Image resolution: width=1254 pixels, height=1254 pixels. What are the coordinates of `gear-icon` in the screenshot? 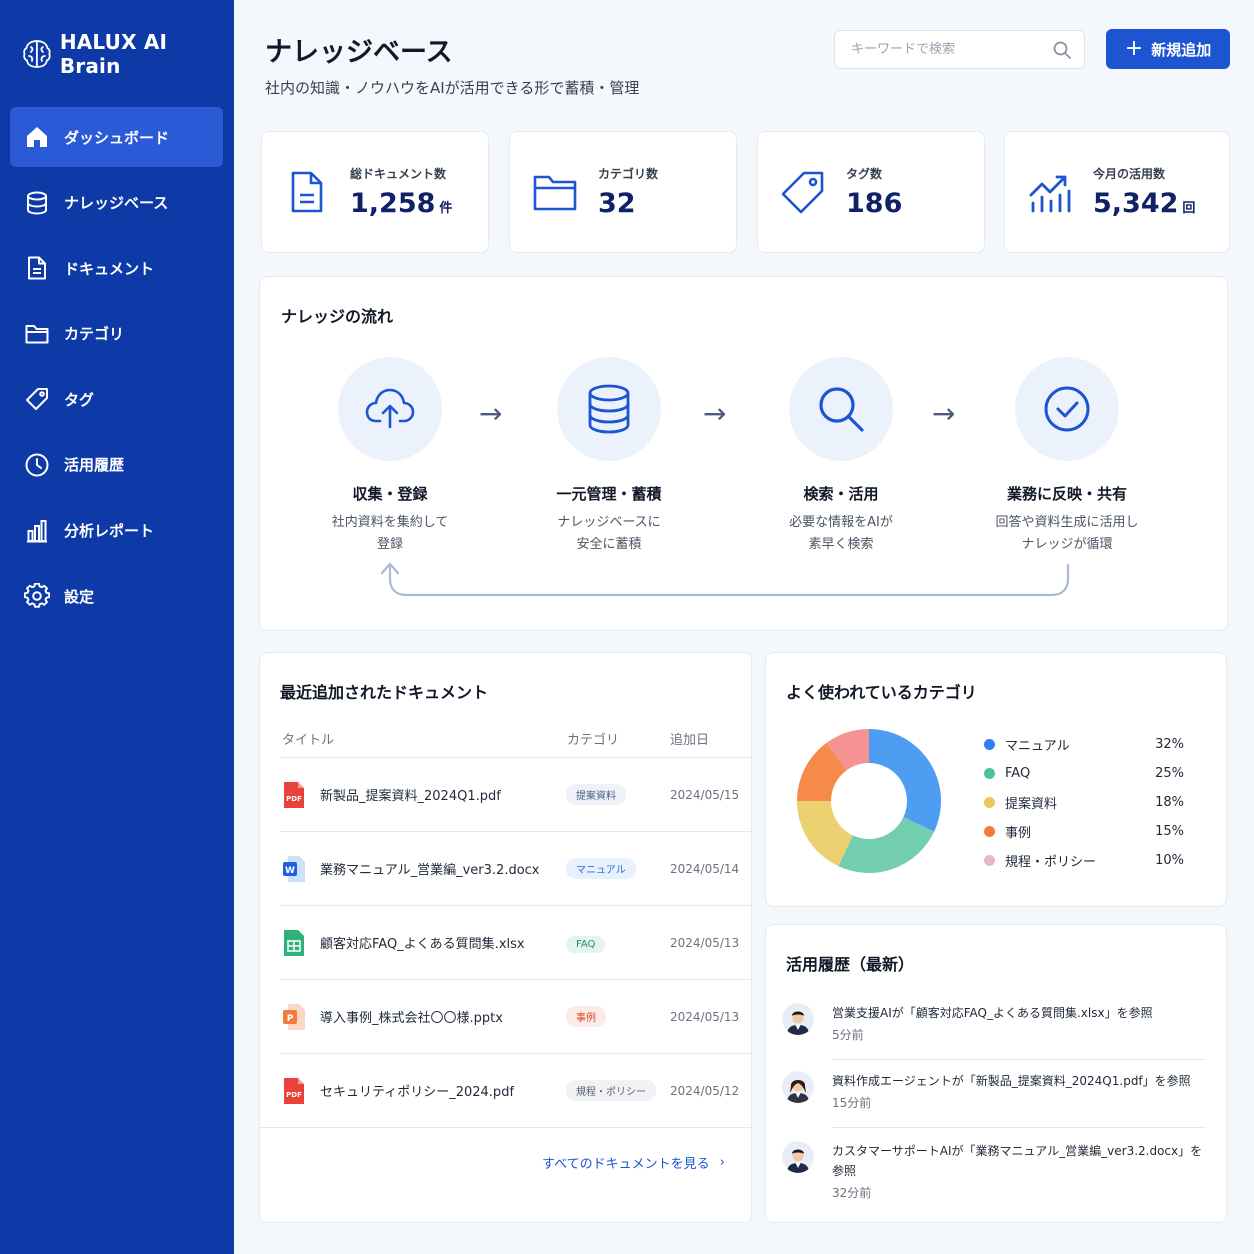 It's located at (37, 595).